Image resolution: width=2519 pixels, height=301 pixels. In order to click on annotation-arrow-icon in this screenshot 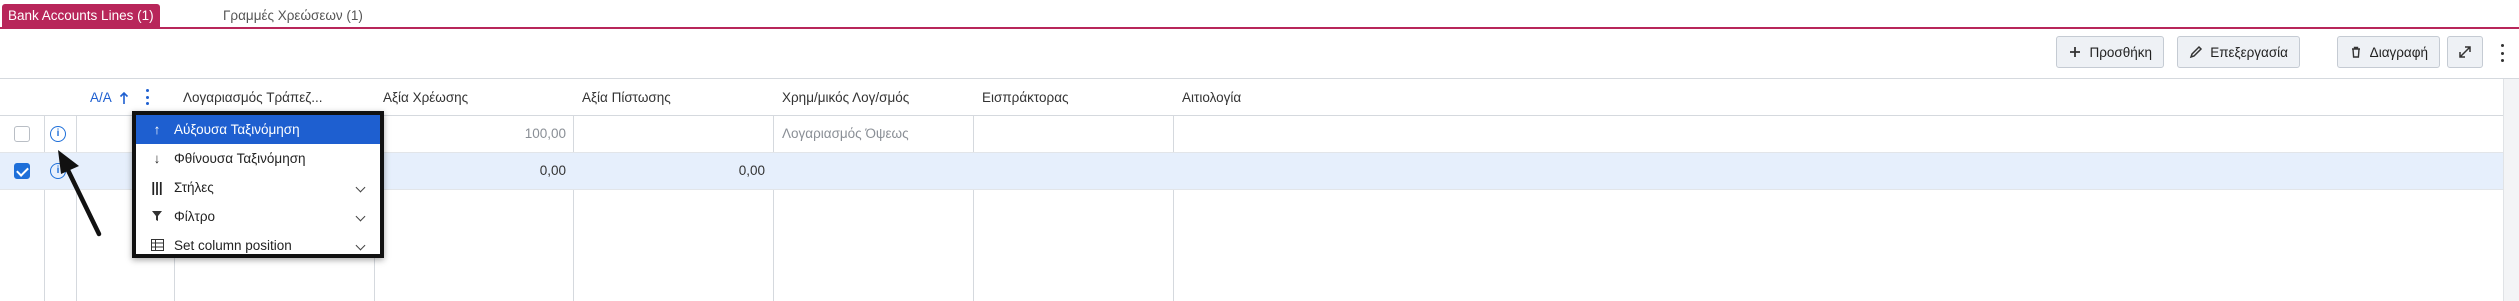, I will do `click(80, 193)`.